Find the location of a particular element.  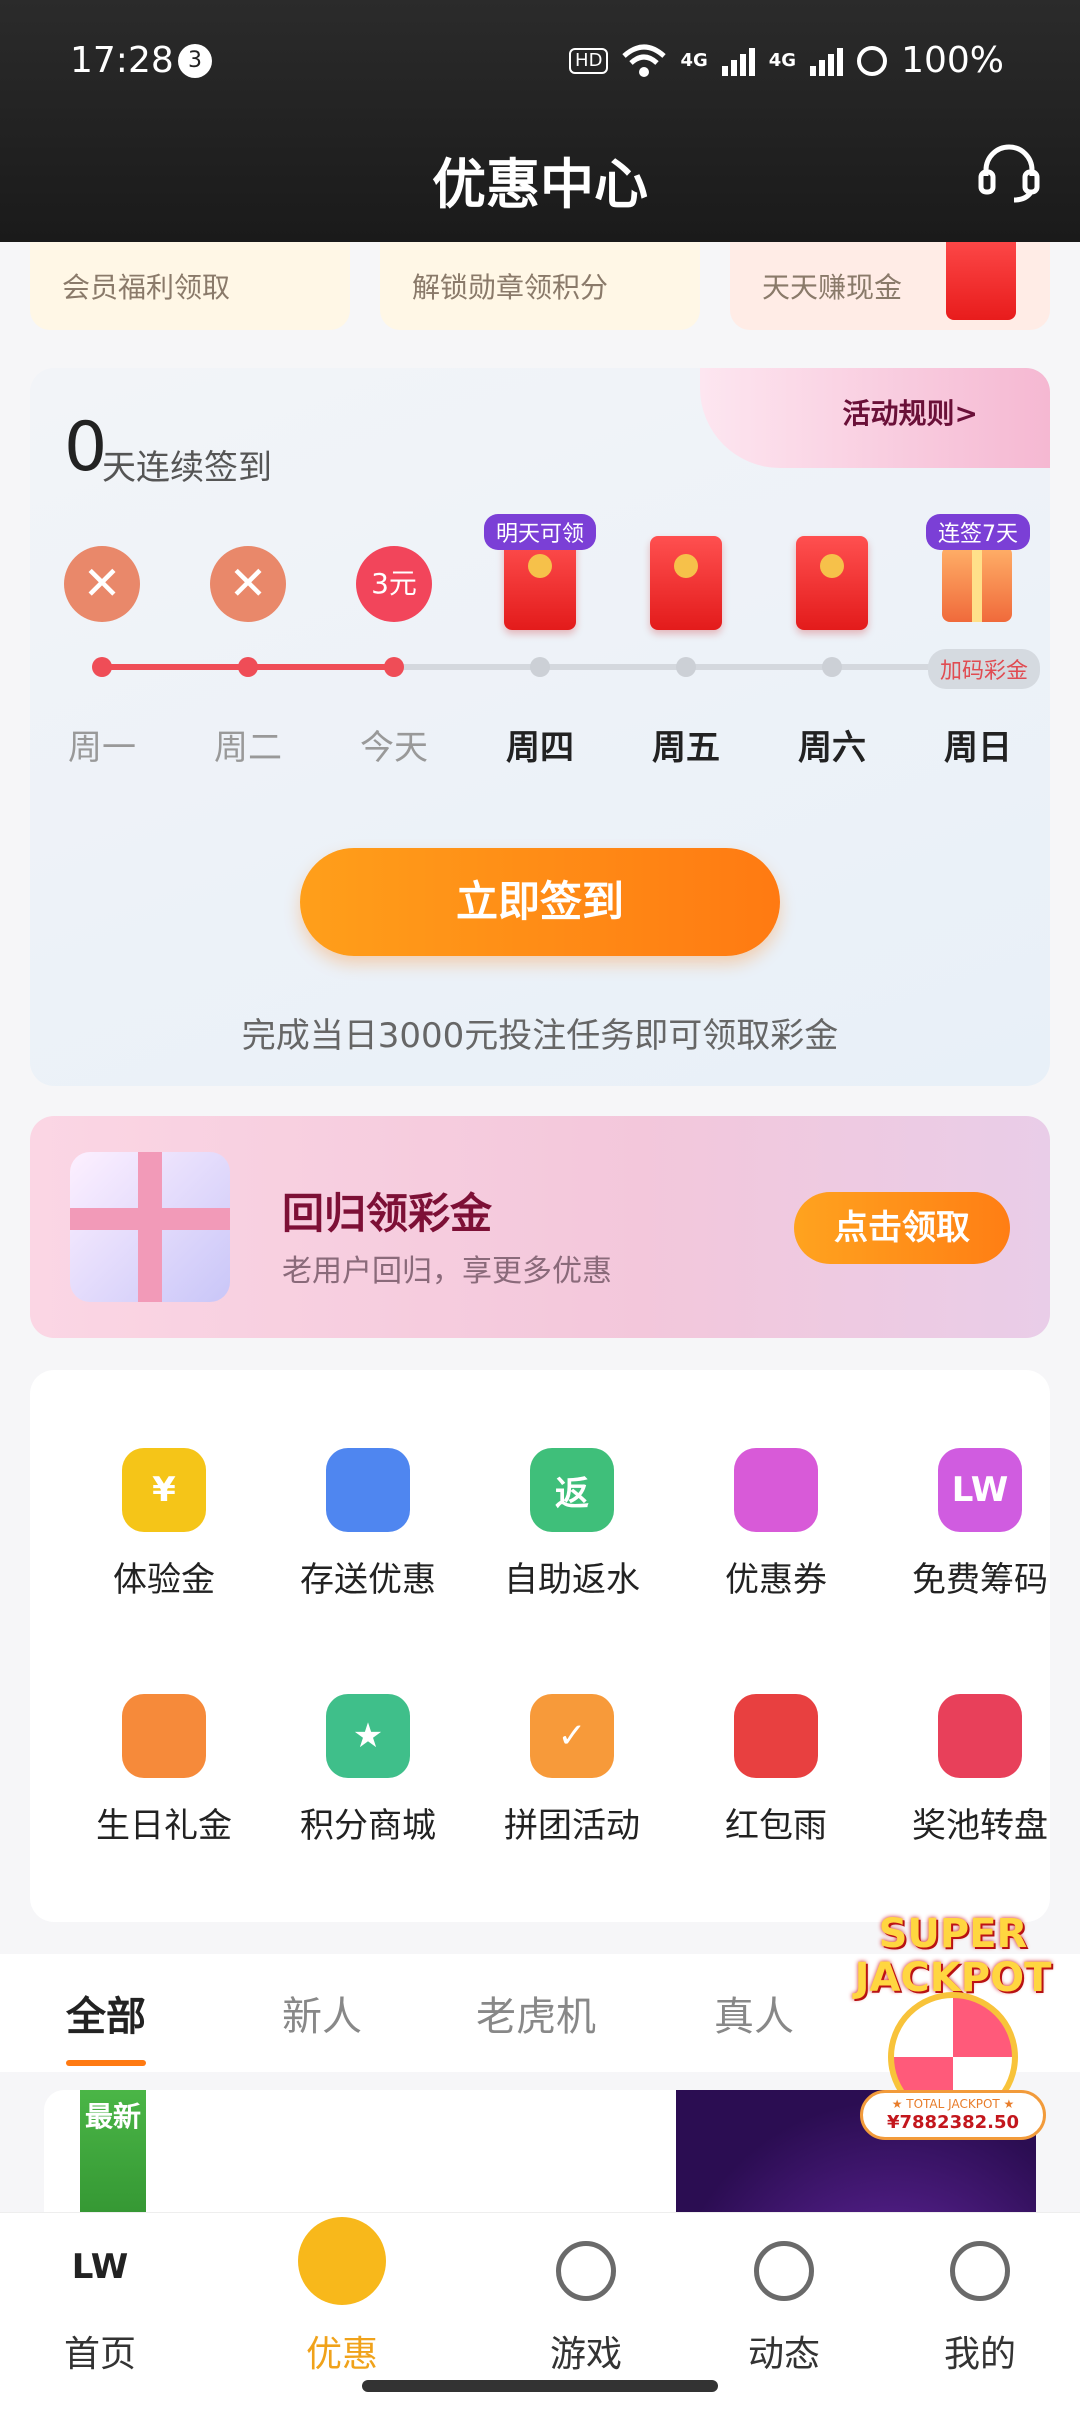

cash-reward-icon: 3元 is located at coordinates (394, 584).